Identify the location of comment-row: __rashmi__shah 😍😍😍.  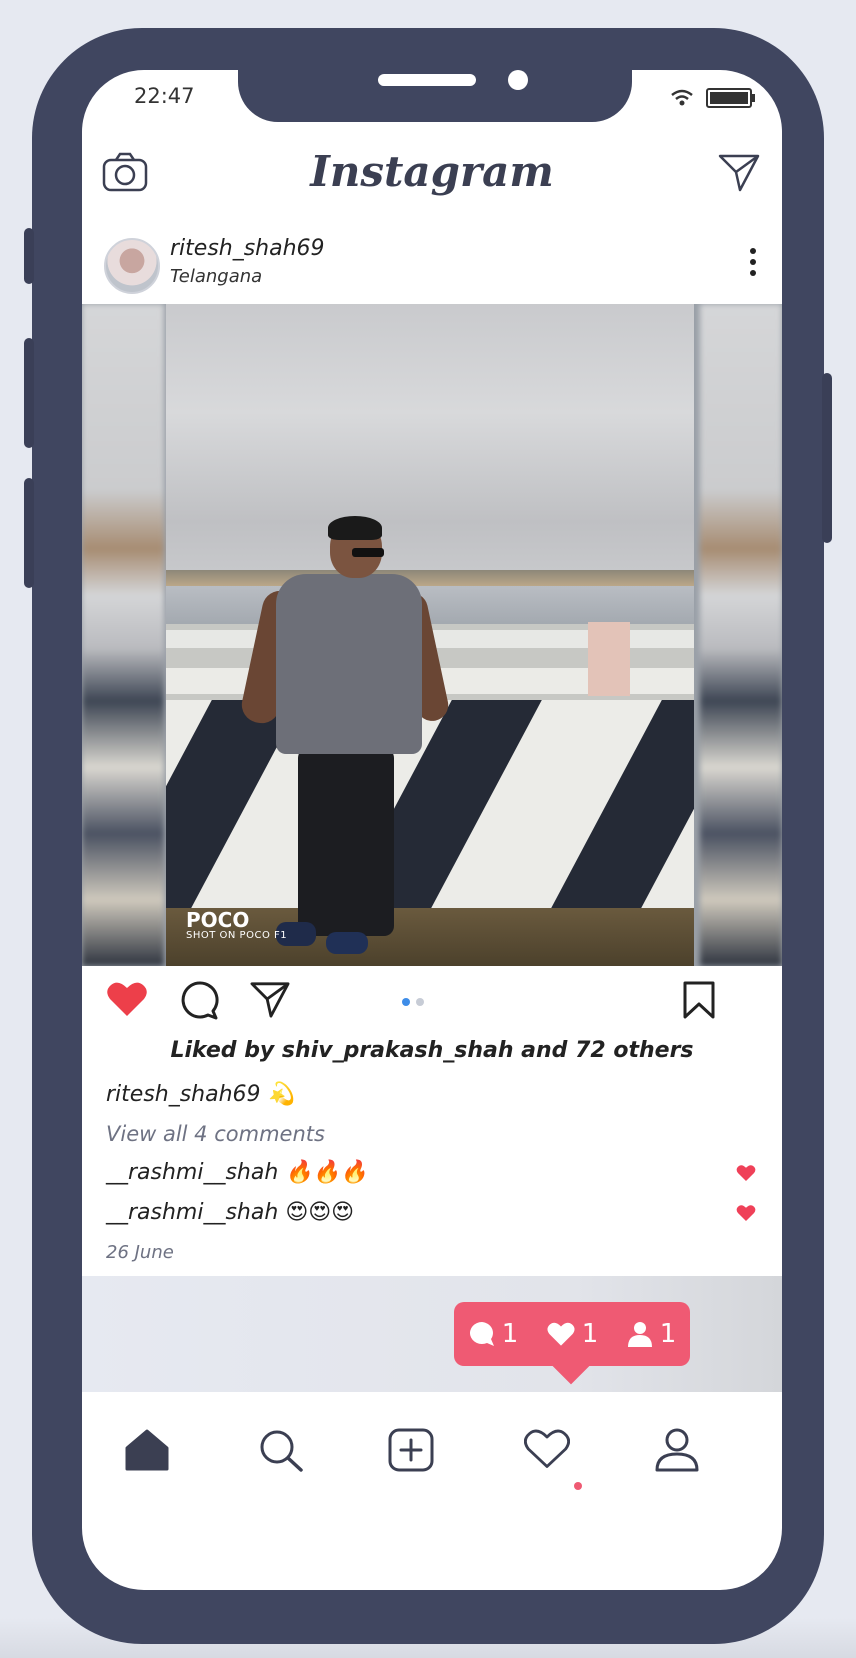
(230, 1212).